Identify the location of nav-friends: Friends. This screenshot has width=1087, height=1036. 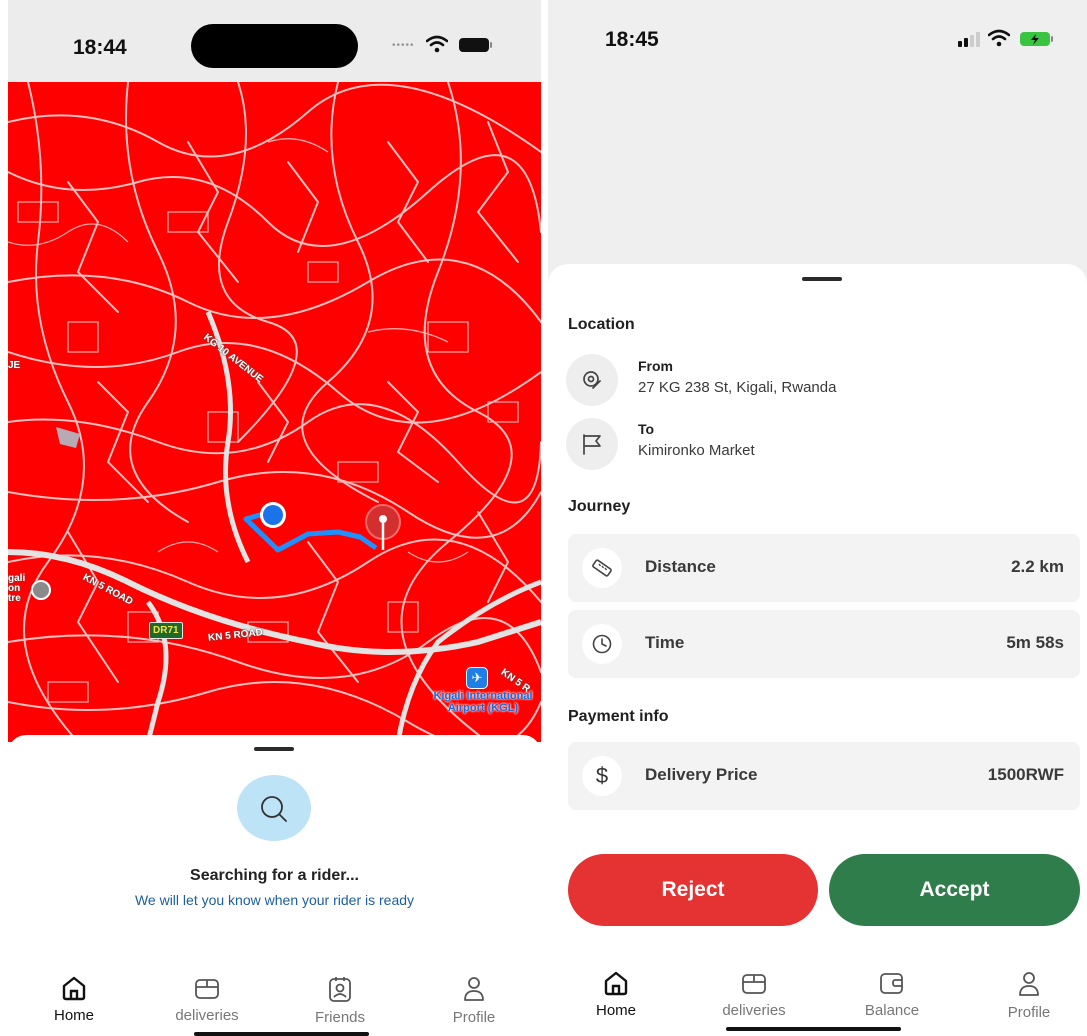
(340, 1000).